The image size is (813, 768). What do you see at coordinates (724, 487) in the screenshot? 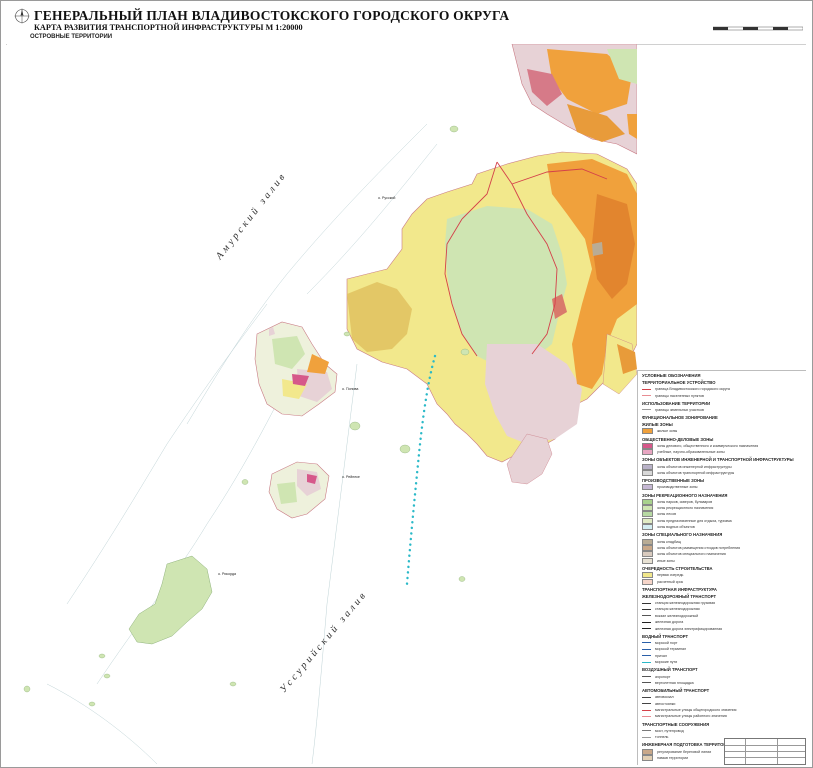
I see `legend-item: производственные зоны` at bounding box center [724, 487].